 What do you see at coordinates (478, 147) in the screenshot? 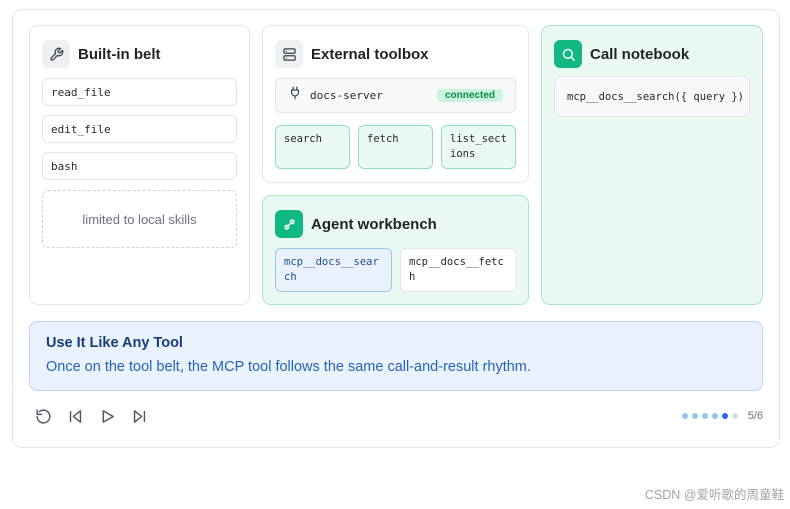
I see `external-tool-list-sections: list_sections` at bounding box center [478, 147].